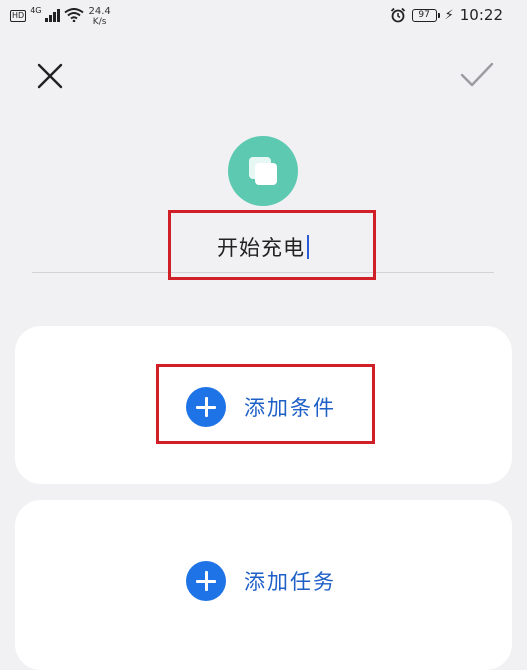 Image resolution: width=527 pixels, height=670 pixels. I want to click on status-right: 97 ⚡ 10:22, so click(446, 15).